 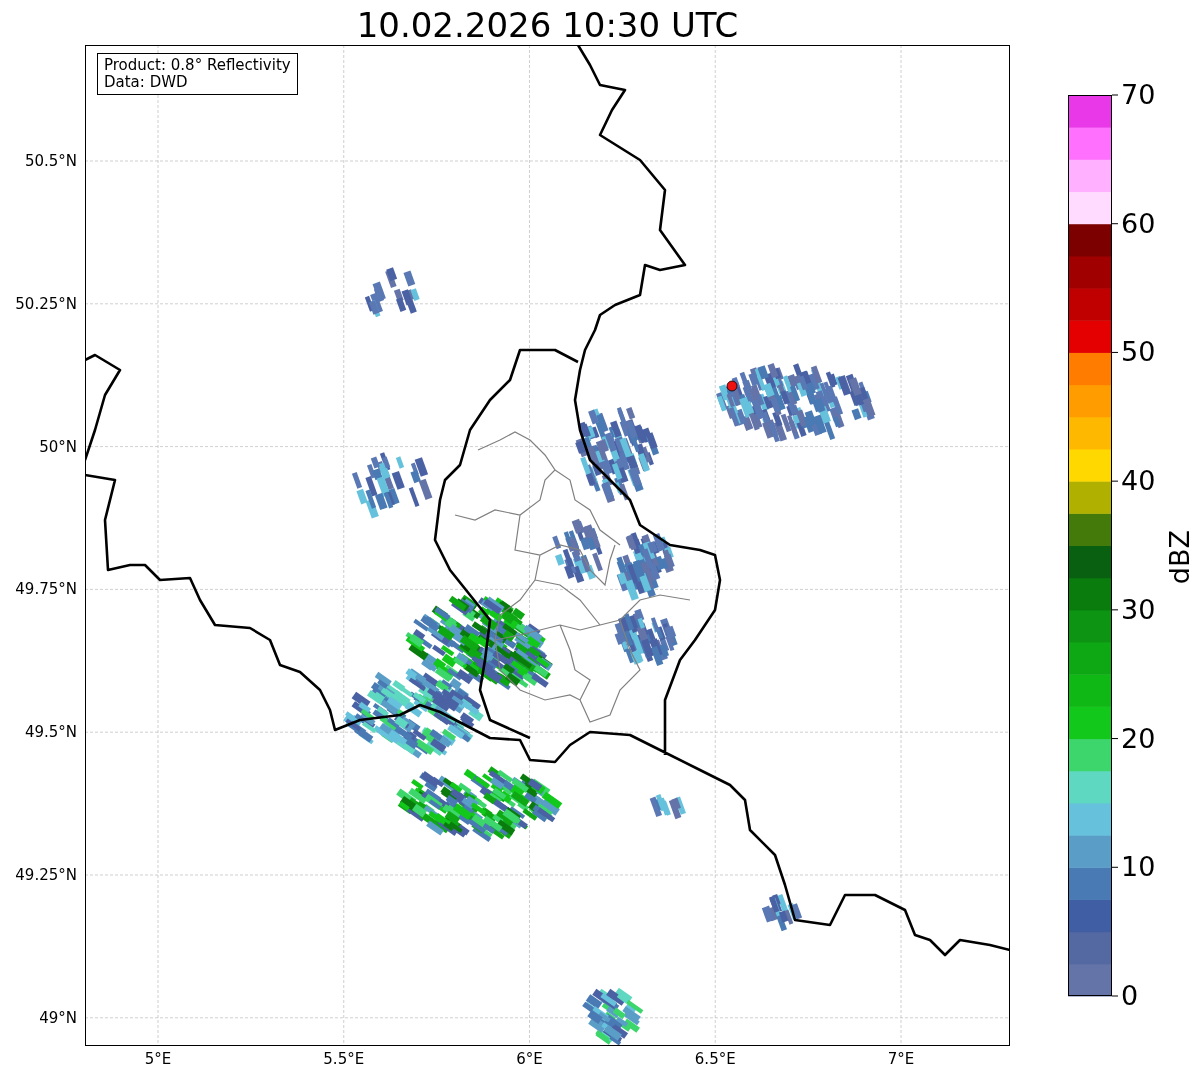 I want to click on latitude-tick-label: 50.25°N, so click(x=46, y=303).